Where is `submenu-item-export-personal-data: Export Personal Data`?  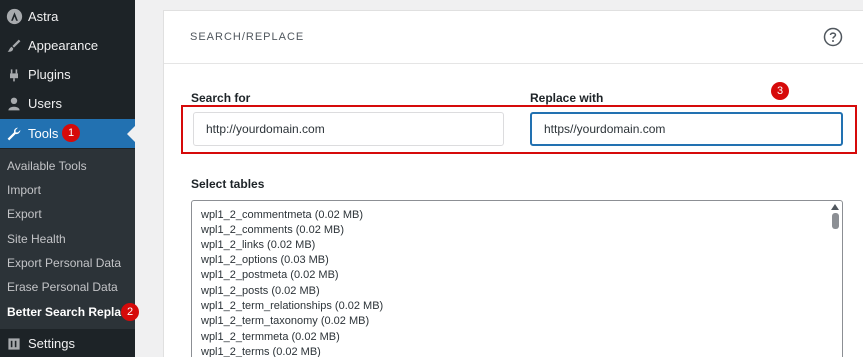 submenu-item-export-personal-data: Export Personal Data is located at coordinates (64, 263).